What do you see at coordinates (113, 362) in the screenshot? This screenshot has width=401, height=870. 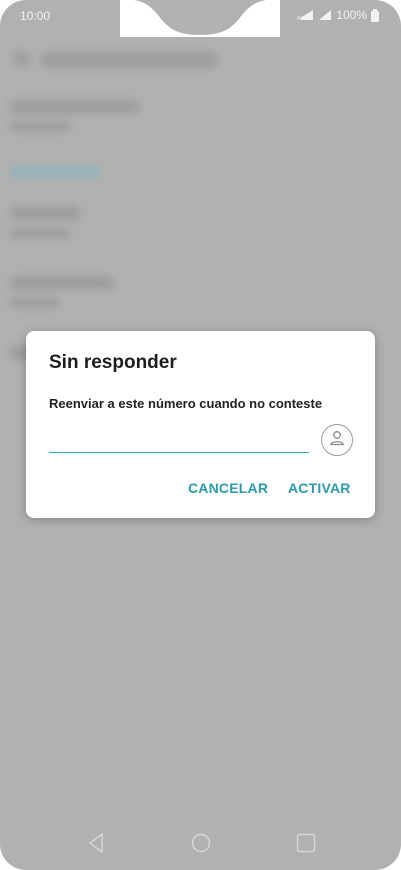 I see `dialog-title: Sin responder` at bounding box center [113, 362].